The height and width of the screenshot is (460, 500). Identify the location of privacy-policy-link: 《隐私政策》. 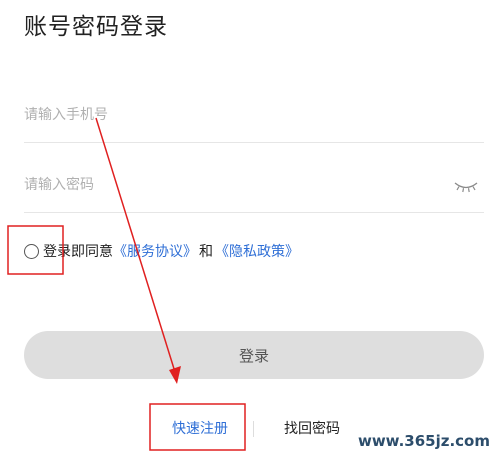
(257, 251).